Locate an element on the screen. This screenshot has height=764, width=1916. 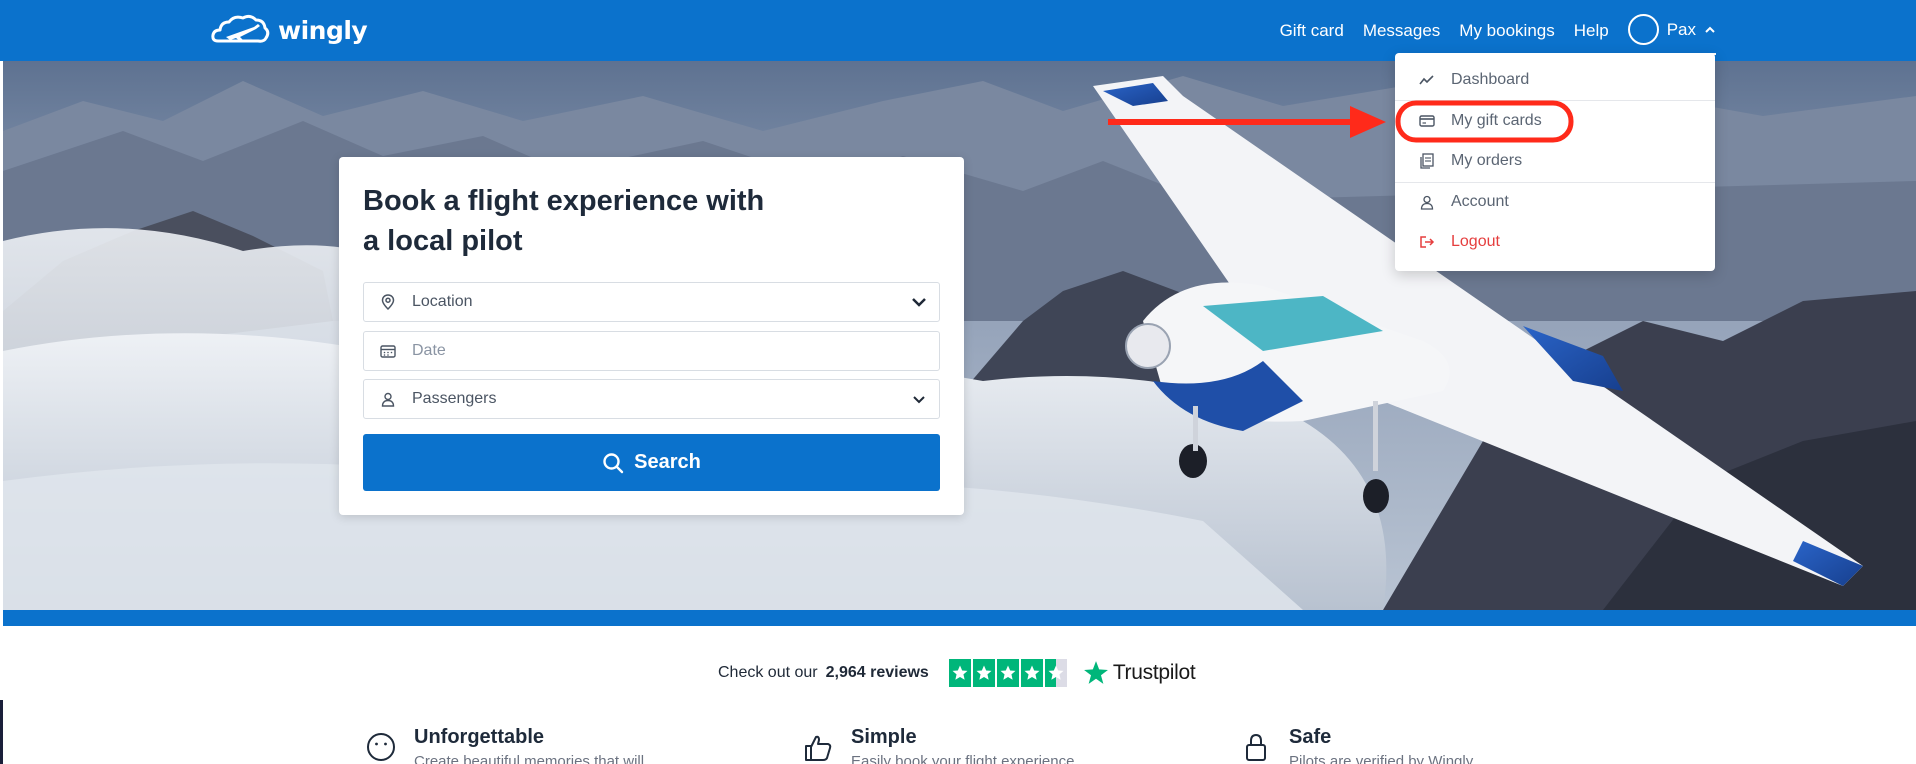
search-label: Search is located at coordinates (667, 462).